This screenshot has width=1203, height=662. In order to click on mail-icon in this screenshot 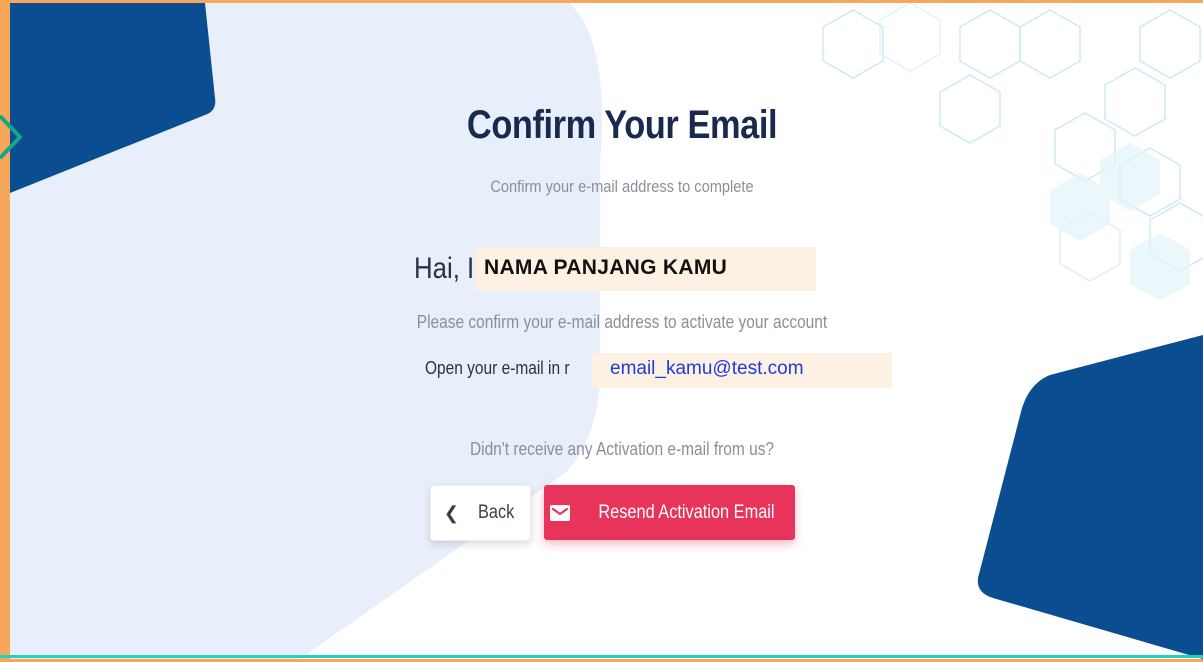, I will do `click(560, 512)`.